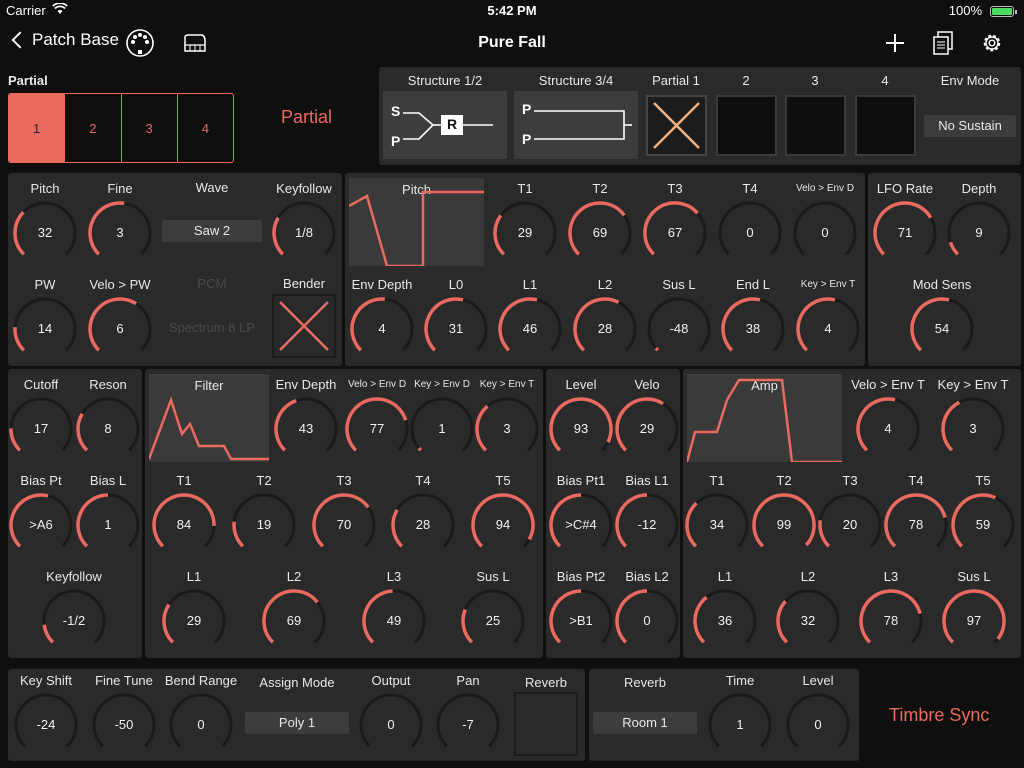 Image resolution: width=1024 pixels, height=768 pixels. Describe the element at coordinates (675, 233) in the screenshot. I see `pitch-env-top-2-knob: 67` at that location.